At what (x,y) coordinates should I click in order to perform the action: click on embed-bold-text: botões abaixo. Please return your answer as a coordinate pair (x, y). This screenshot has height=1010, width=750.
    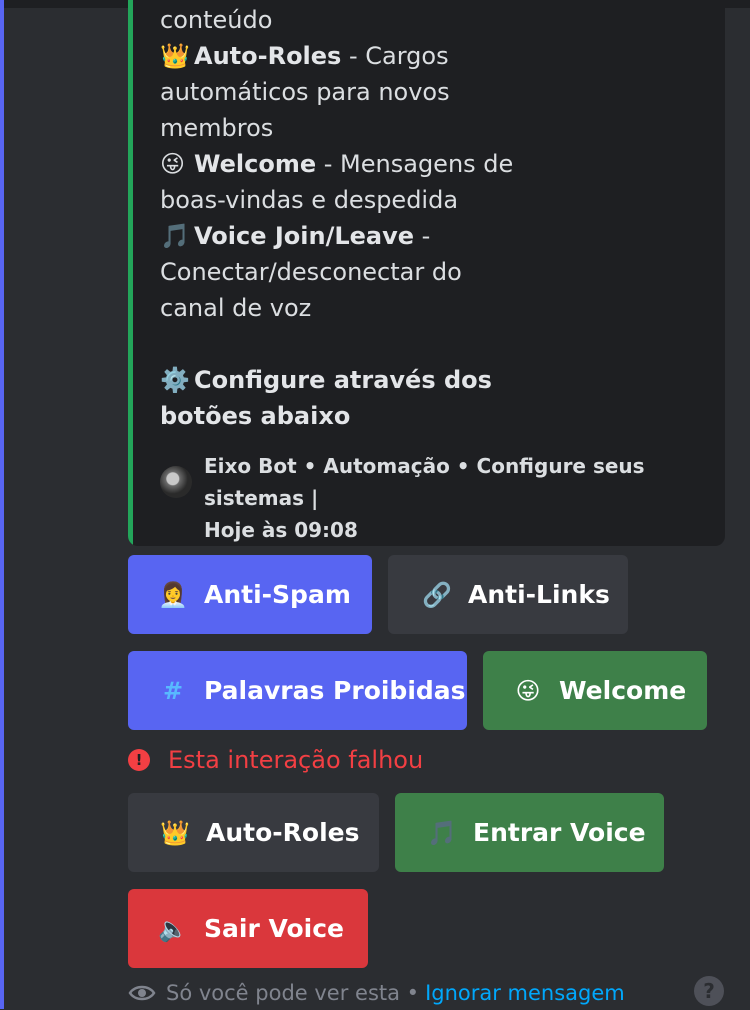
    Looking at the image, I should click on (255, 416).